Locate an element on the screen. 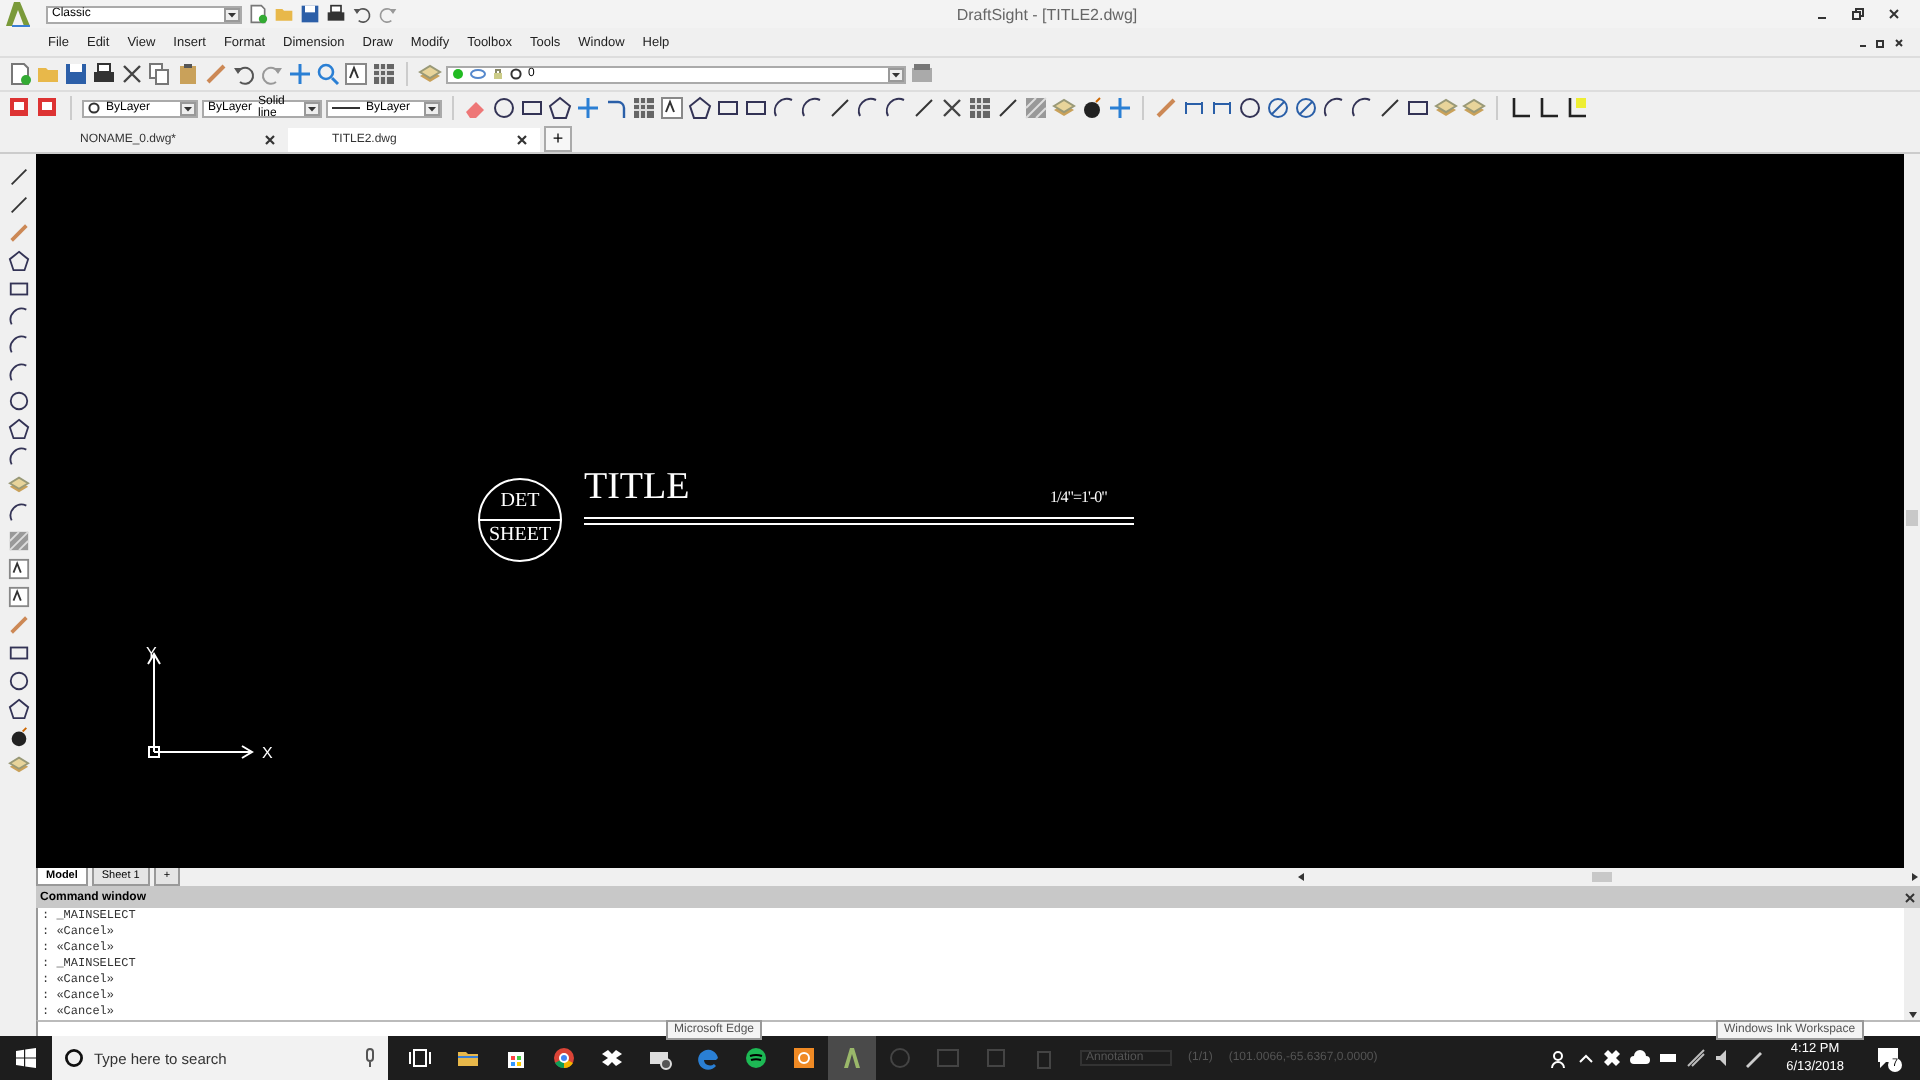  chrome-icon is located at coordinates (564, 1058).